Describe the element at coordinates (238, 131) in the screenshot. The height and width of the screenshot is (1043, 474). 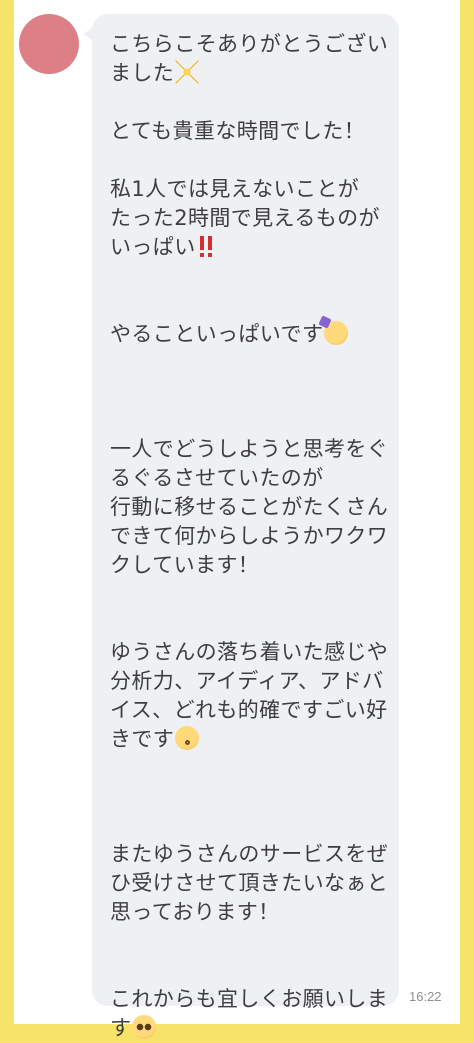
I see `message-line: とても貴重な時間でした！` at that location.